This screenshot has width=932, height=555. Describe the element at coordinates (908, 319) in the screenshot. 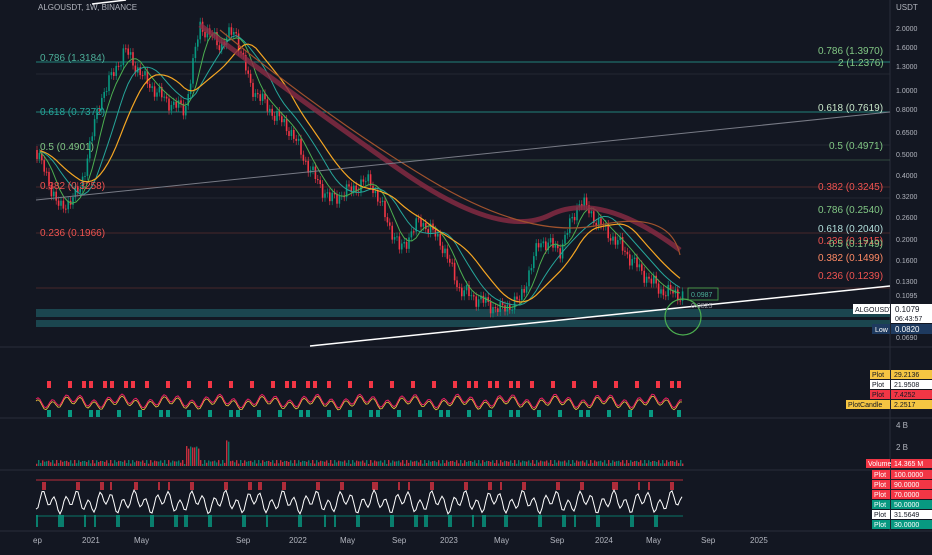

I see `price-tag-countdown: 06:43:57` at that location.